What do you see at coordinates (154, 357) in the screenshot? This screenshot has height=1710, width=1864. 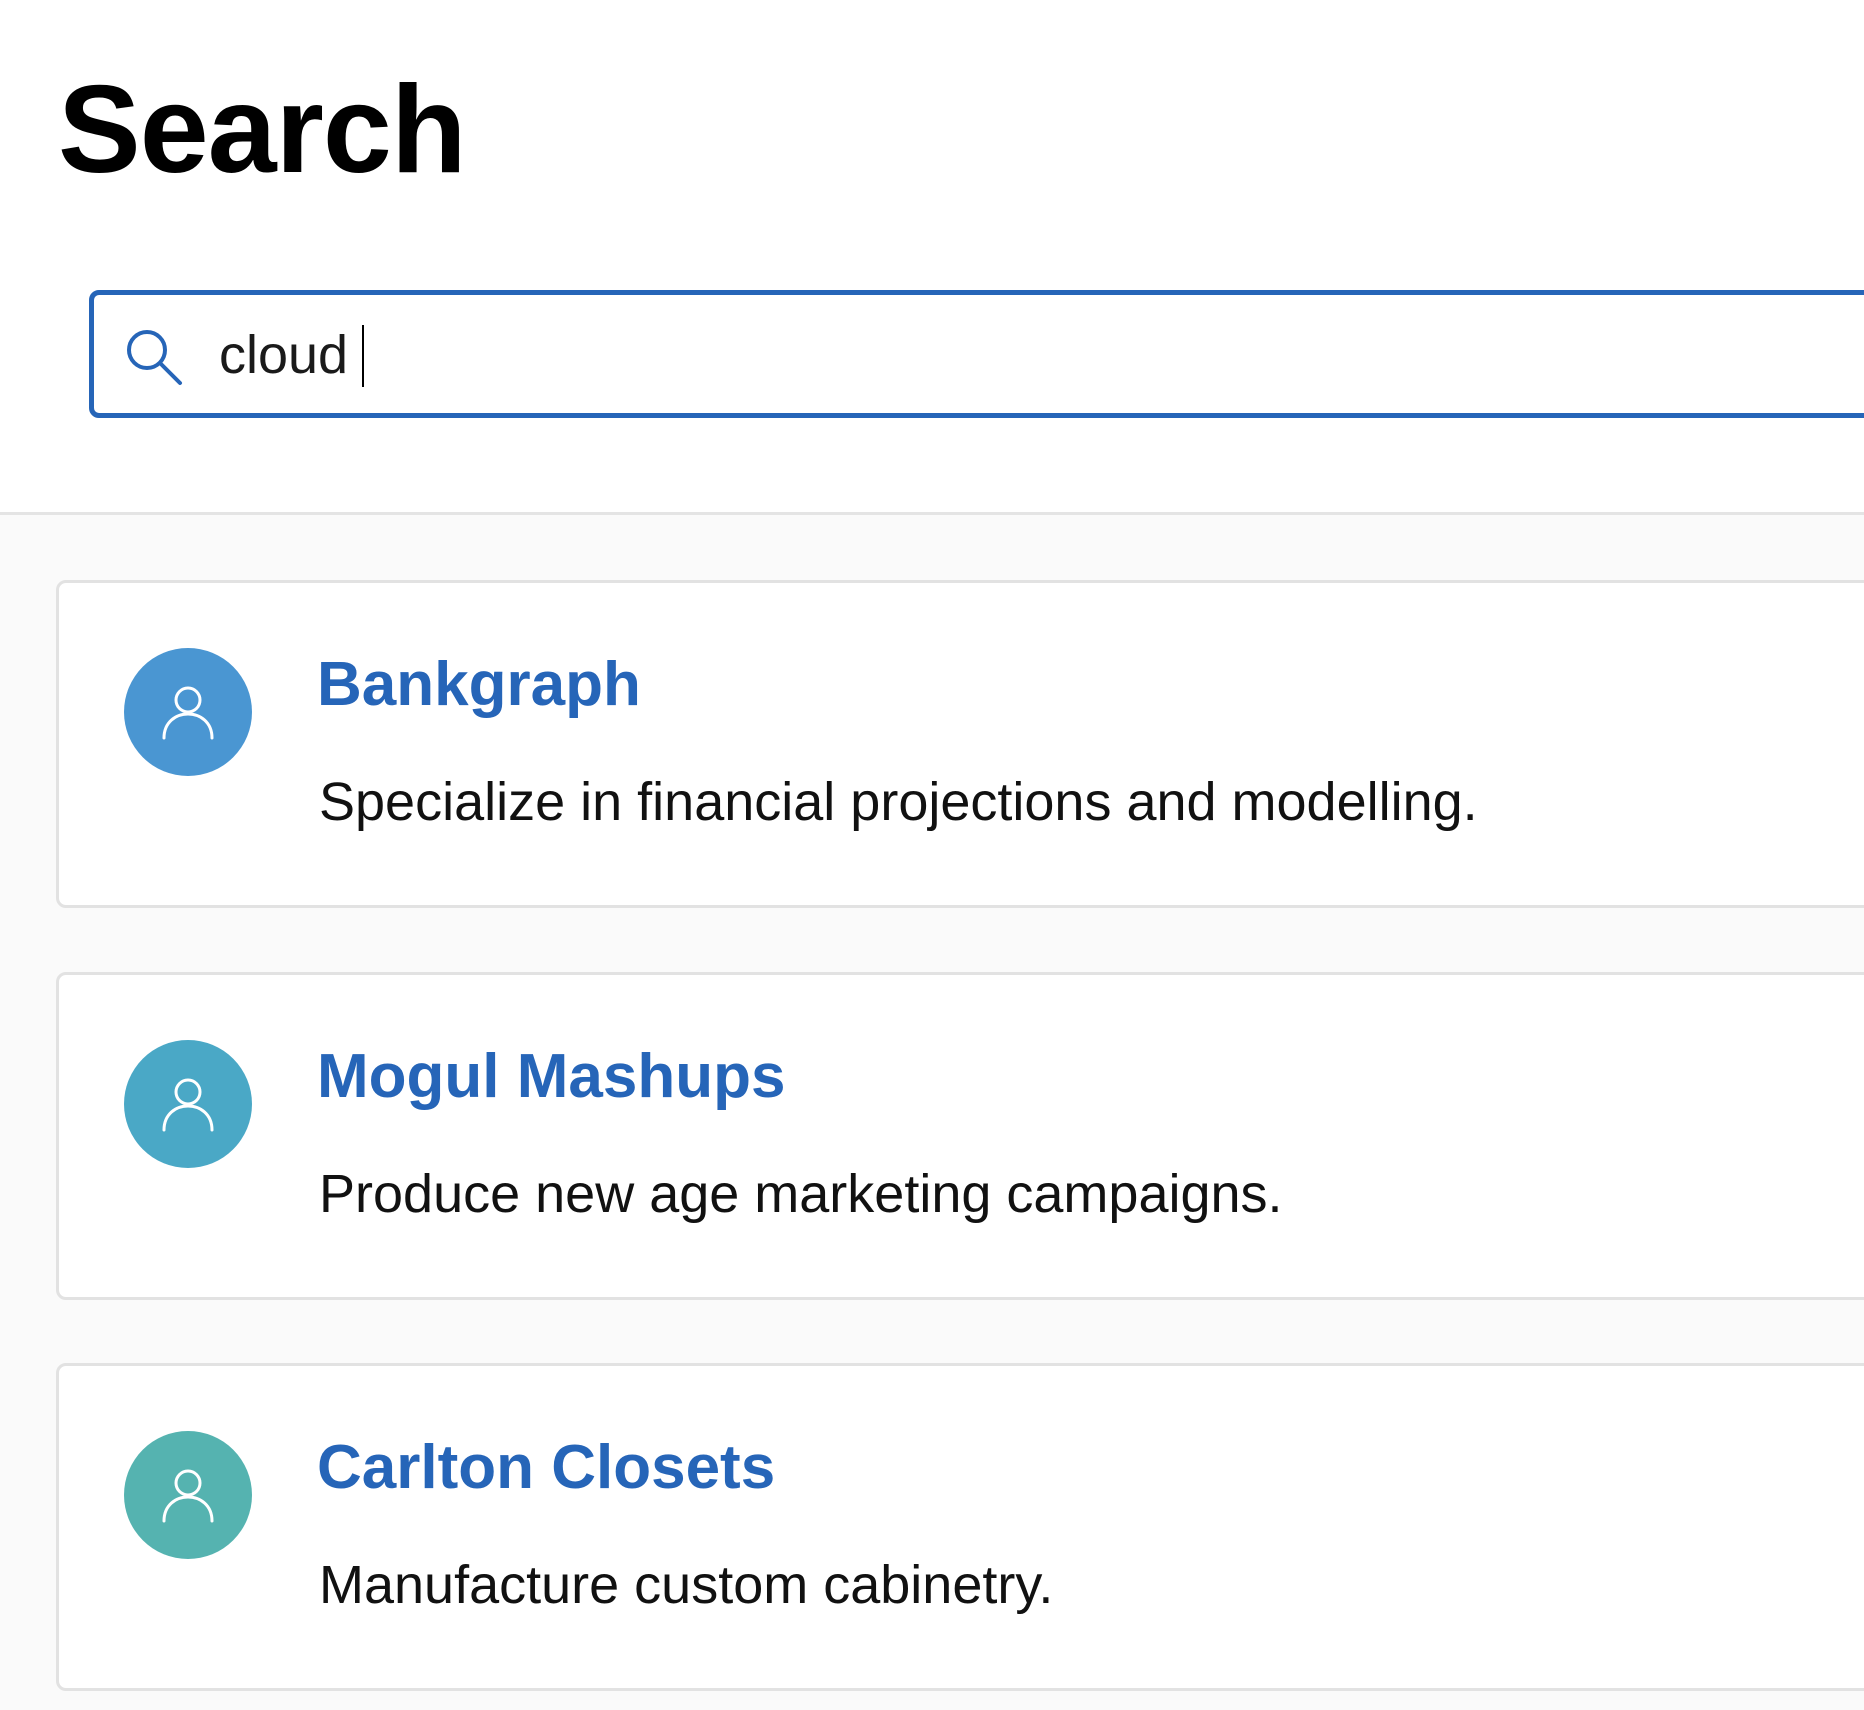 I see `search-icon` at bounding box center [154, 357].